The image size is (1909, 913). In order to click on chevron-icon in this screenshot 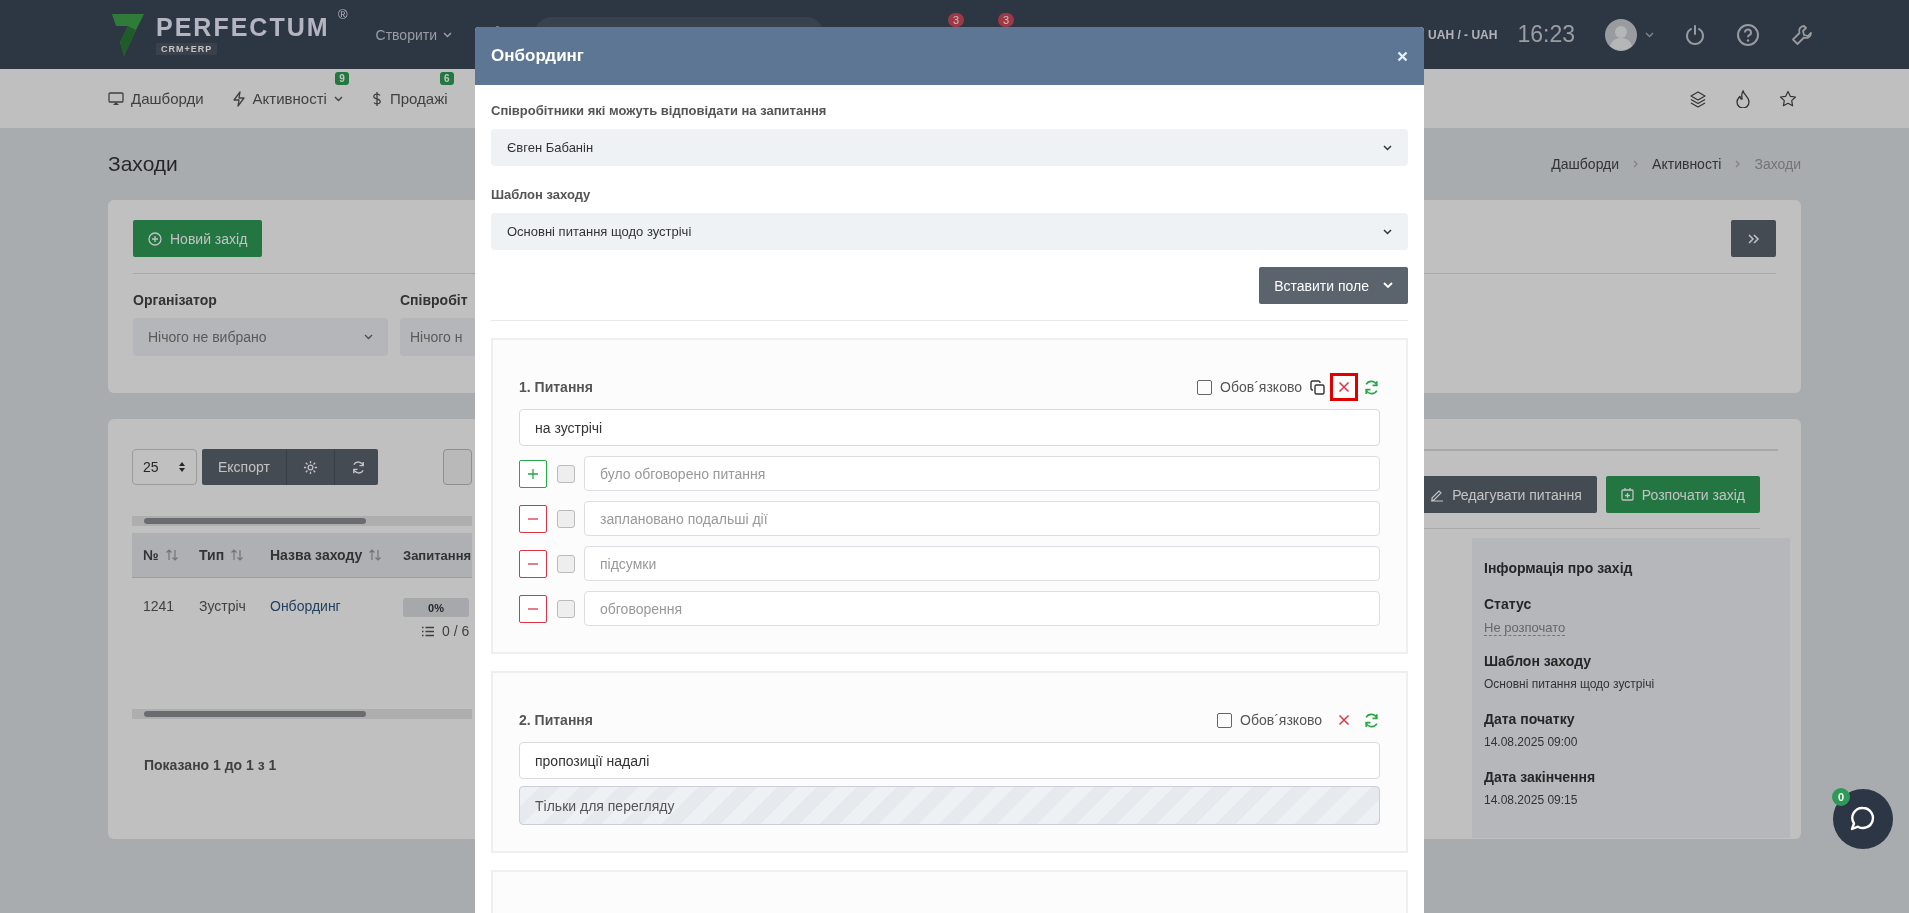, I will do `click(1636, 164)`.